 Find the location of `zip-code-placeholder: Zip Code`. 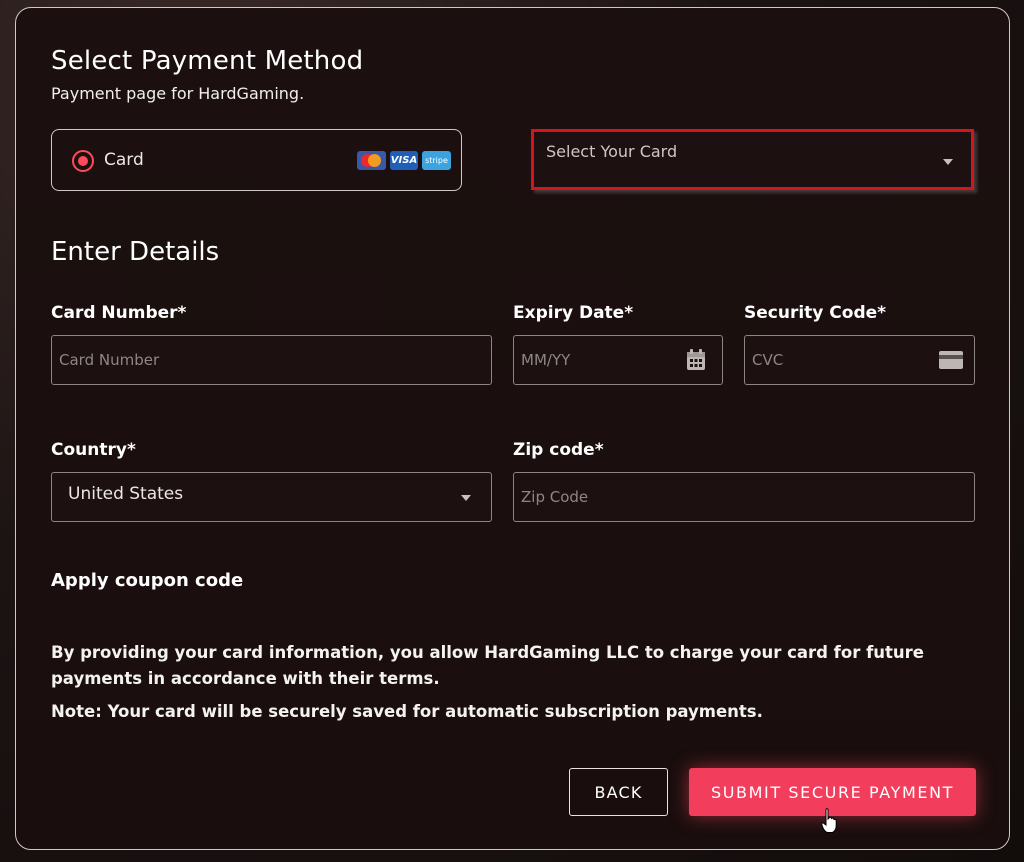

zip-code-placeholder: Zip Code is located at coordinates (555, 497).